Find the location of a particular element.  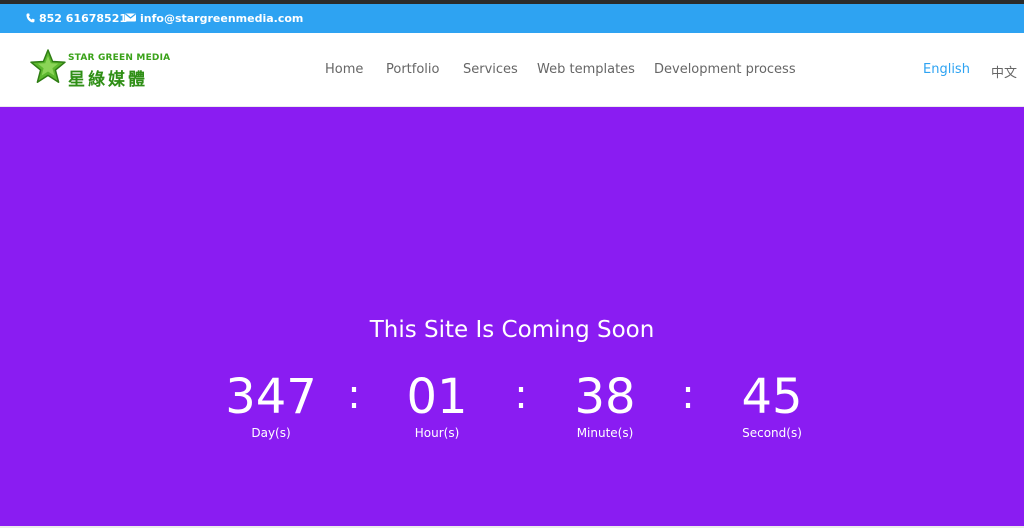

nav-item-services: Services is located at coordinates (490, 69).